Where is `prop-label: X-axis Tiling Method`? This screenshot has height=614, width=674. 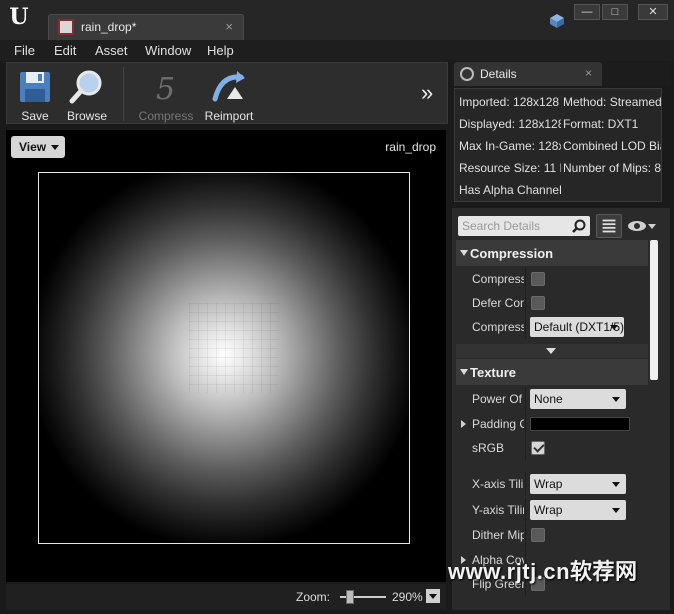
prop-label: X-axis Tiling Method is located at coordinates (498, 484).